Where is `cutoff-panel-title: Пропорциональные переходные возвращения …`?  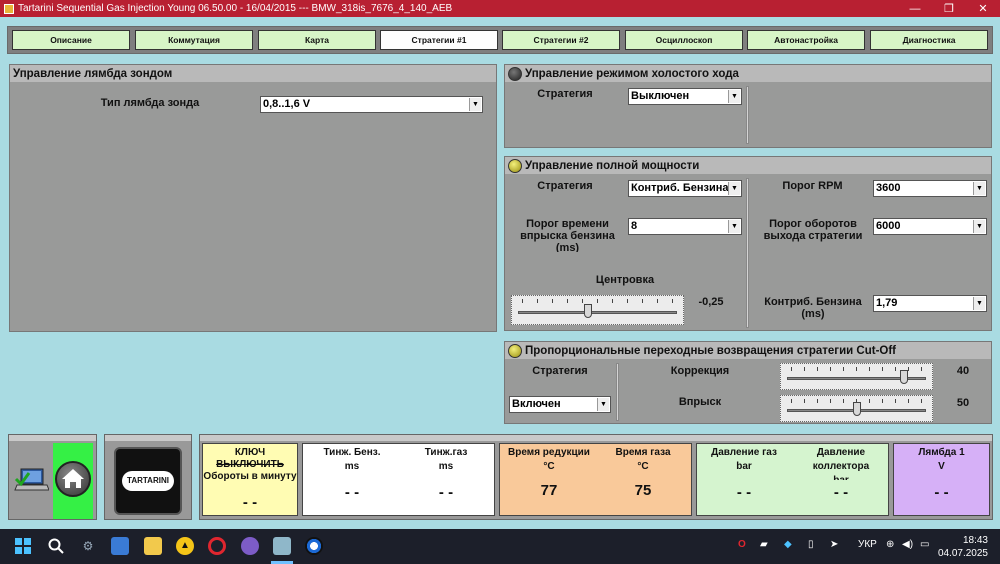 cutoff-panel-title: Пропорциональные переходные возвращения … is located at coordinates (748, 350).